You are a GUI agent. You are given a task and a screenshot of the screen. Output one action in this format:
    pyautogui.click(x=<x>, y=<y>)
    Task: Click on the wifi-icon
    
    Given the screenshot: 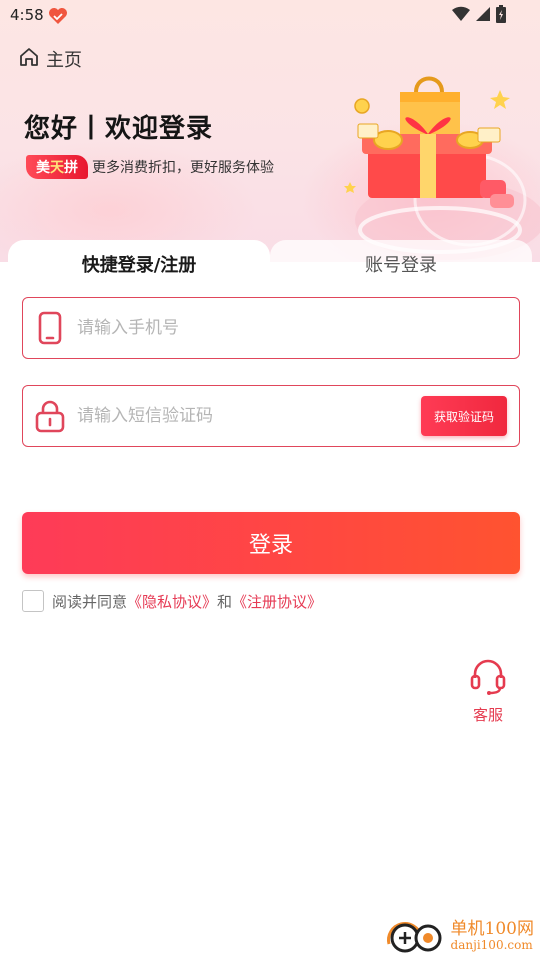 What is the action you would take?
    pyautogui.click(x=461, y=16)
    